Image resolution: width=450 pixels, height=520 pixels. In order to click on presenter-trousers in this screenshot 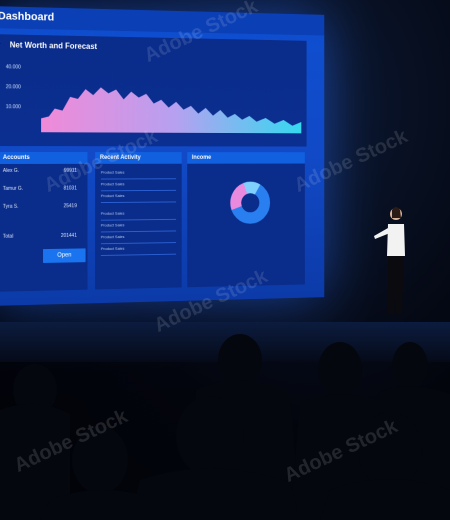, I will do `click(396, 285)`.